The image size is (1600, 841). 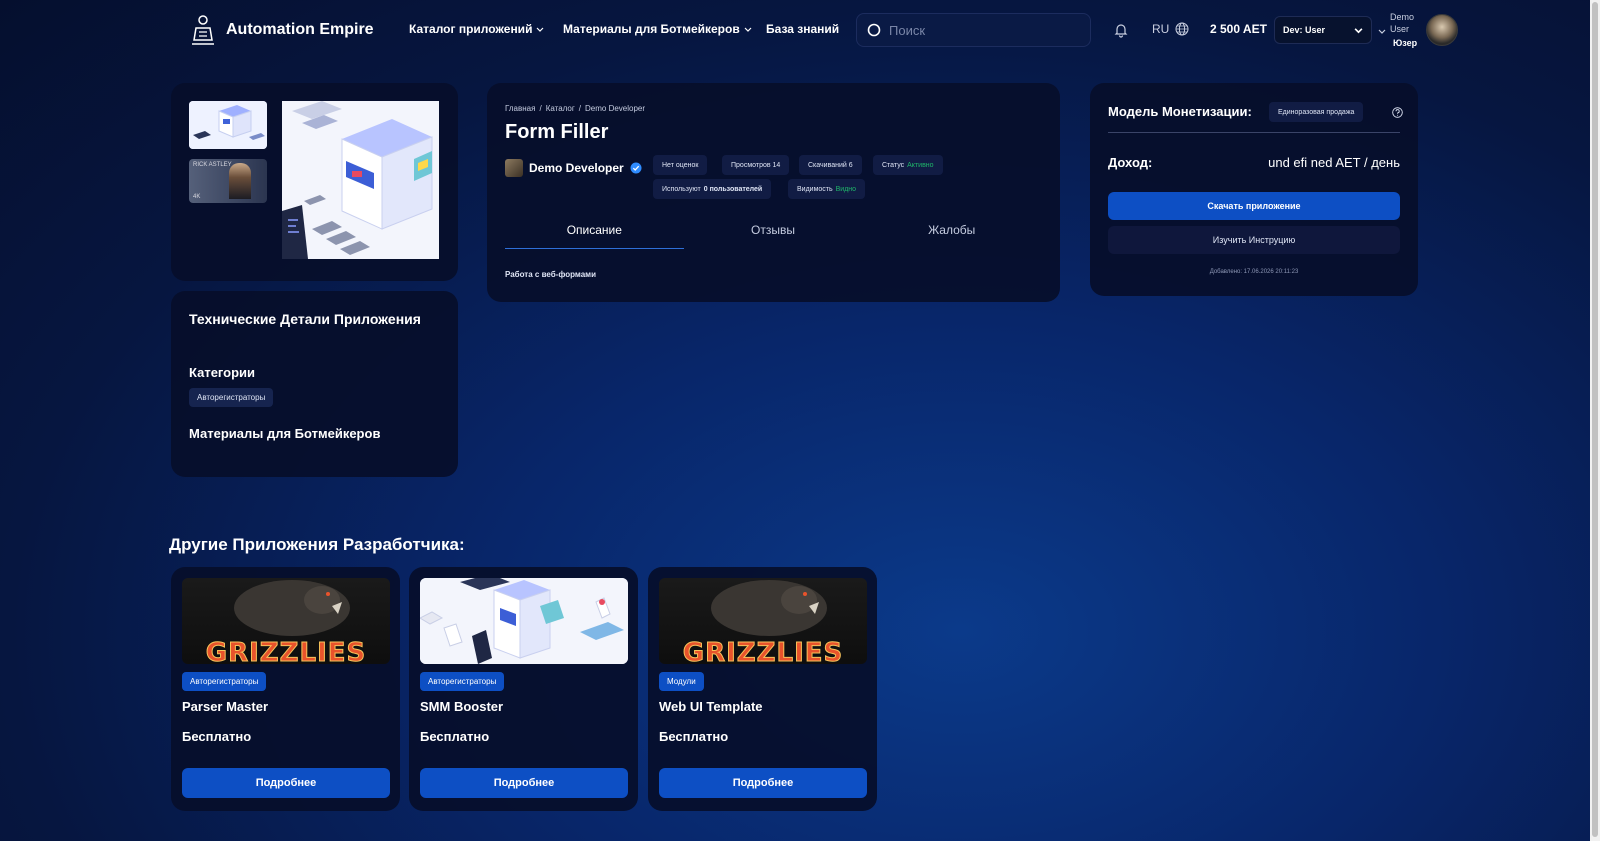 I want to click on search-box, so click(x=973, y=30).